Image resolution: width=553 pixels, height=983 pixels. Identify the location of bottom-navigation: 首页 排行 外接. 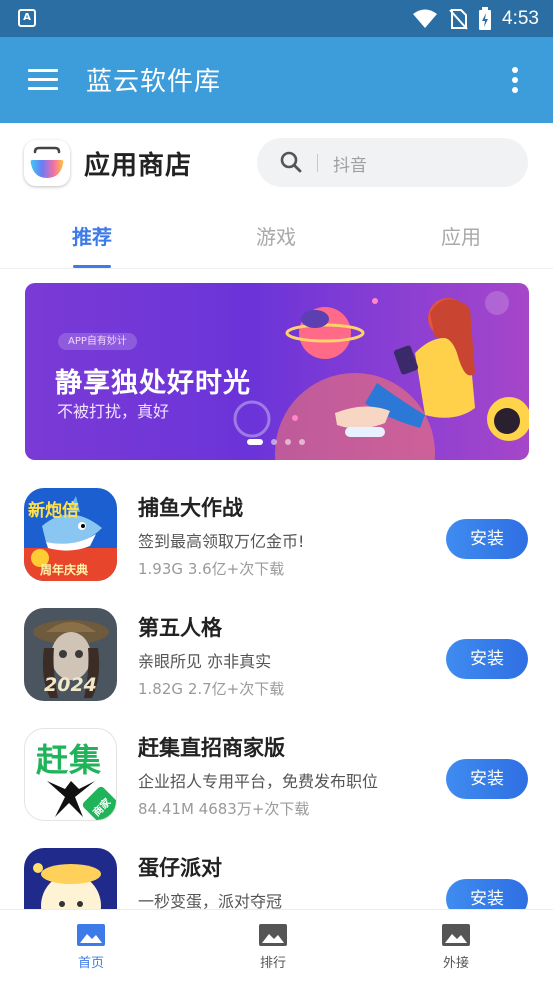
(276, 946).